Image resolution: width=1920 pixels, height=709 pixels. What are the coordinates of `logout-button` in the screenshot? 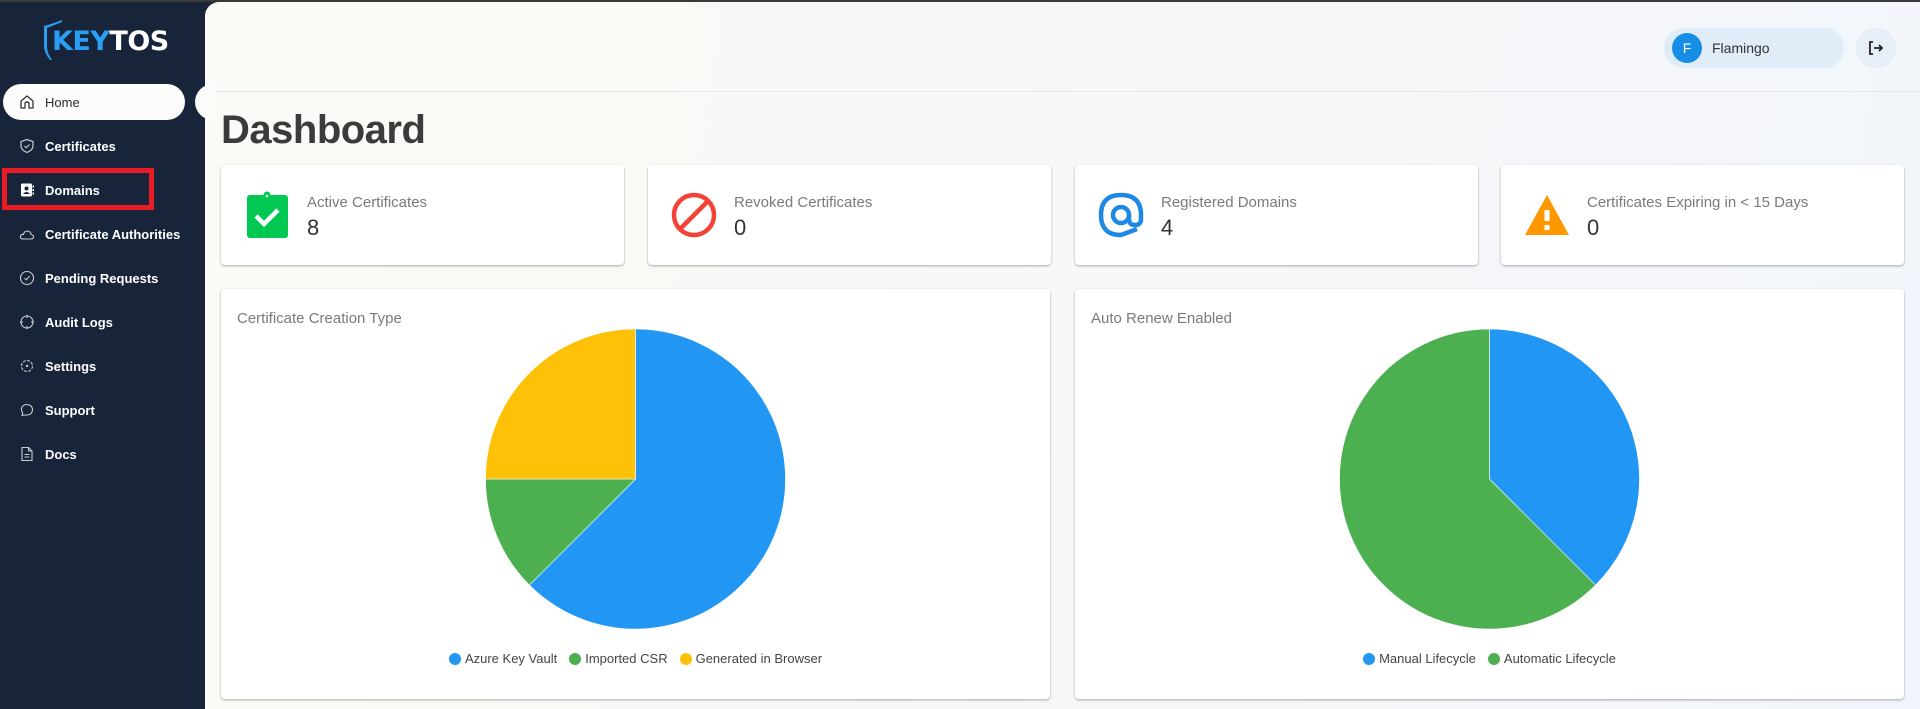 It's located at (1876, 48).